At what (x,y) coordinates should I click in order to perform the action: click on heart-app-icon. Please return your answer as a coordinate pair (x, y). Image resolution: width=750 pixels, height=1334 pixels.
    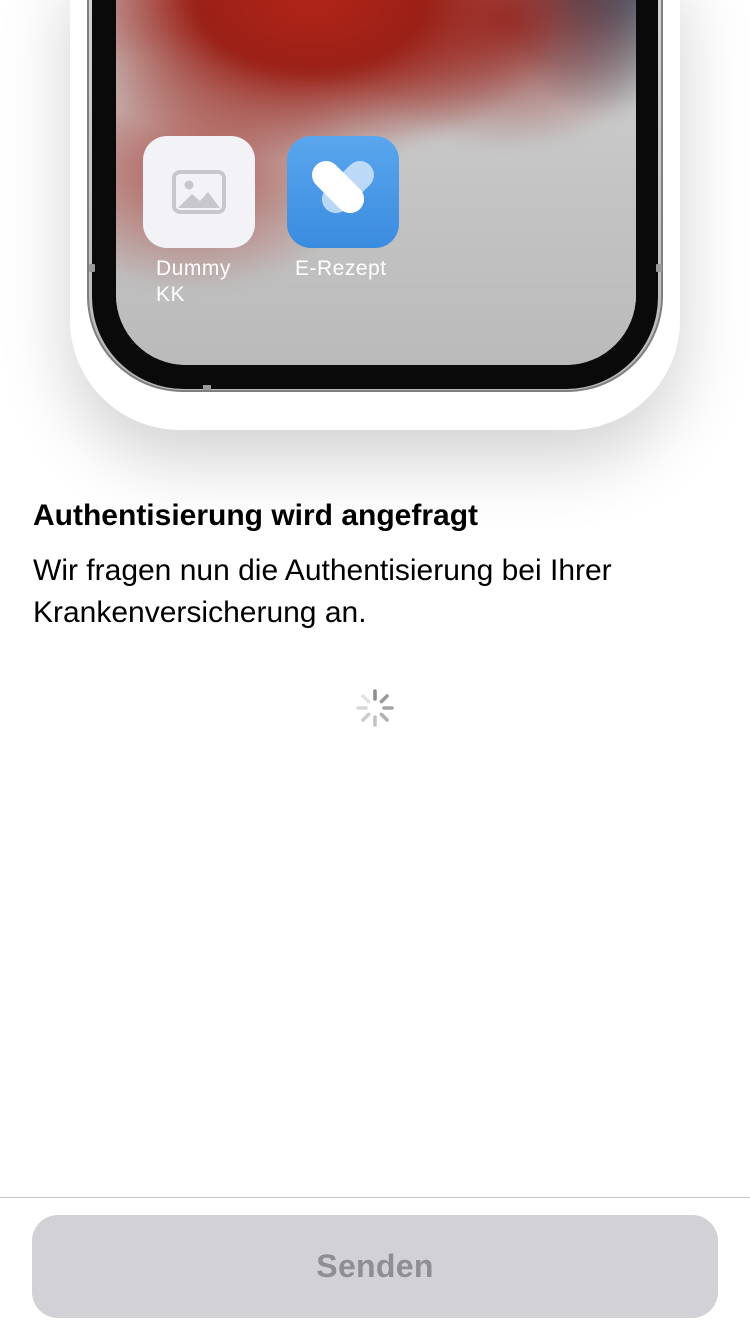
    Looking at the image, I should click on (343, 192).